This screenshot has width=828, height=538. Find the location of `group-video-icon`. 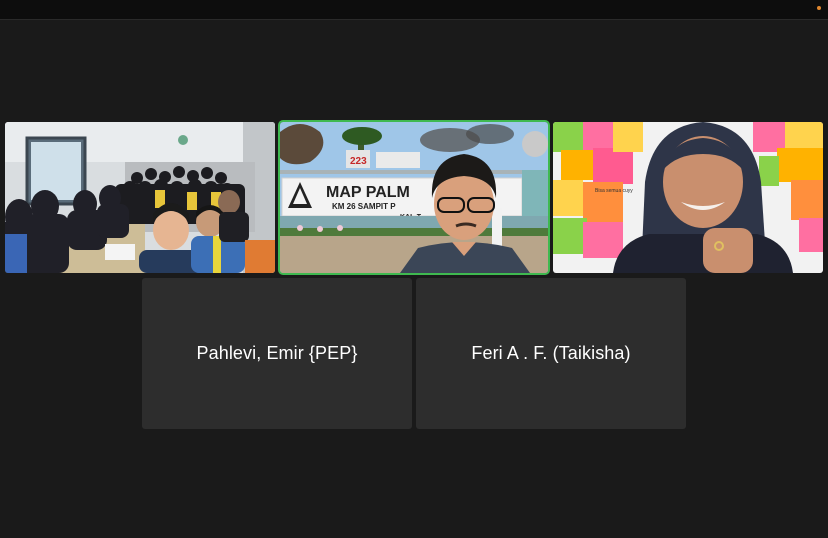

group-video-icon is located at coordinates (140, 197).